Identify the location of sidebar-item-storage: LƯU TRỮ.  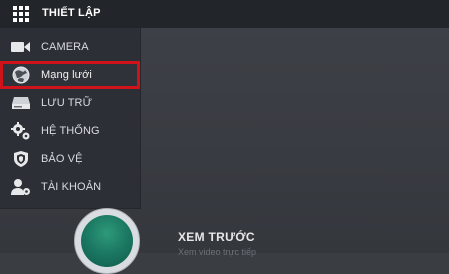
(70, 103).